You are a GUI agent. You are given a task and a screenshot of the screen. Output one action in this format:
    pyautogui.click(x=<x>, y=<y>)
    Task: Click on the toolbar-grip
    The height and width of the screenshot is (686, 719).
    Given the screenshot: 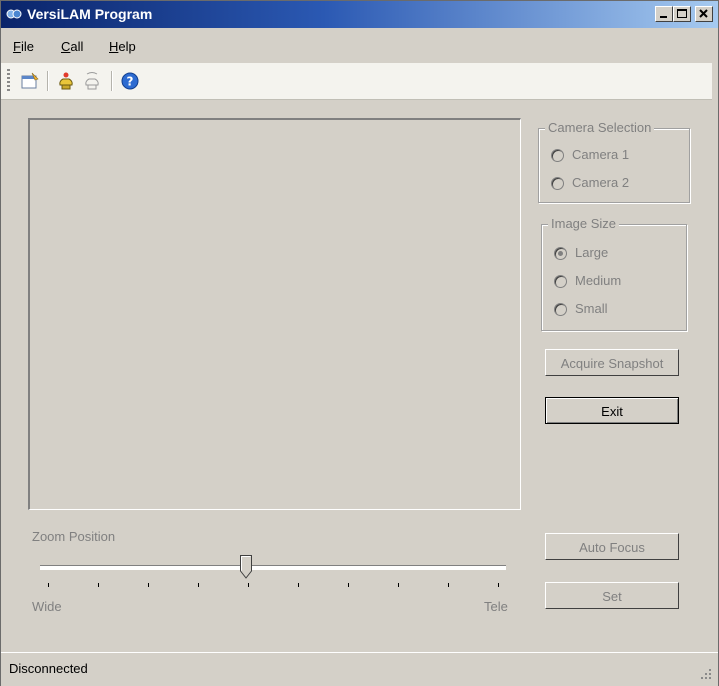 What is the action you would take?
    pyautogui.click(x=8, y=81)
    